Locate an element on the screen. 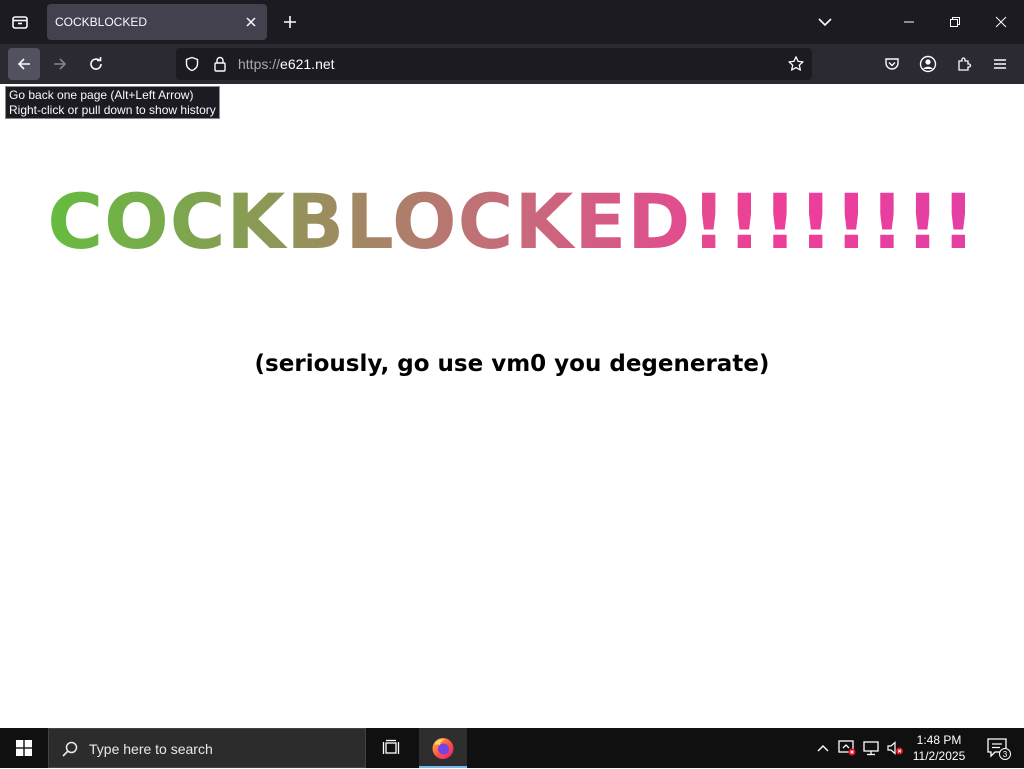 Image resolution: width=1024 pixels, height=769 pixels. notification-center-button: 3 is located at coordinates (998, 748).